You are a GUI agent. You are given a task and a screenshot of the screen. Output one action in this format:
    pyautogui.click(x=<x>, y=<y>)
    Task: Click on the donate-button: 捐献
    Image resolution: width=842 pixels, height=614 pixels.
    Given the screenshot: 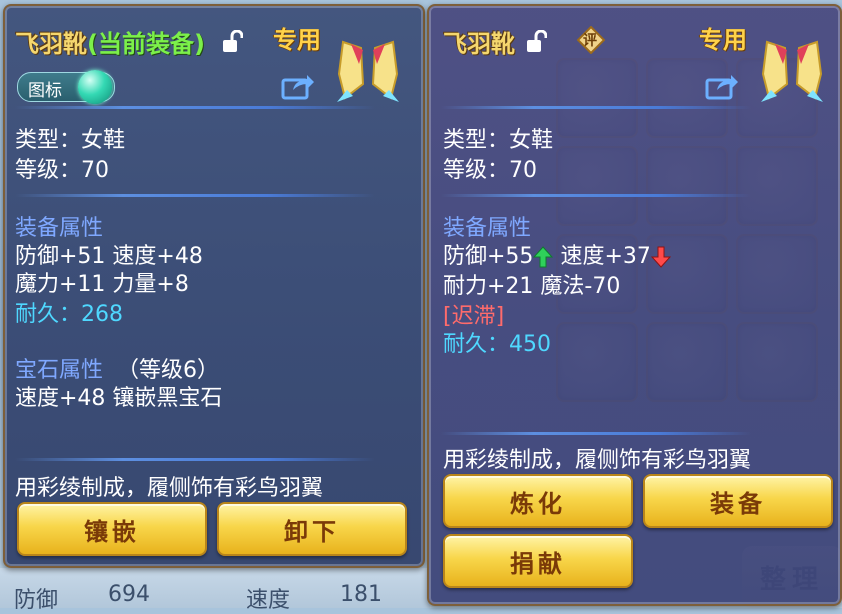 What is the action you would take?
    pyautogui.click(x=538, y=561)
    